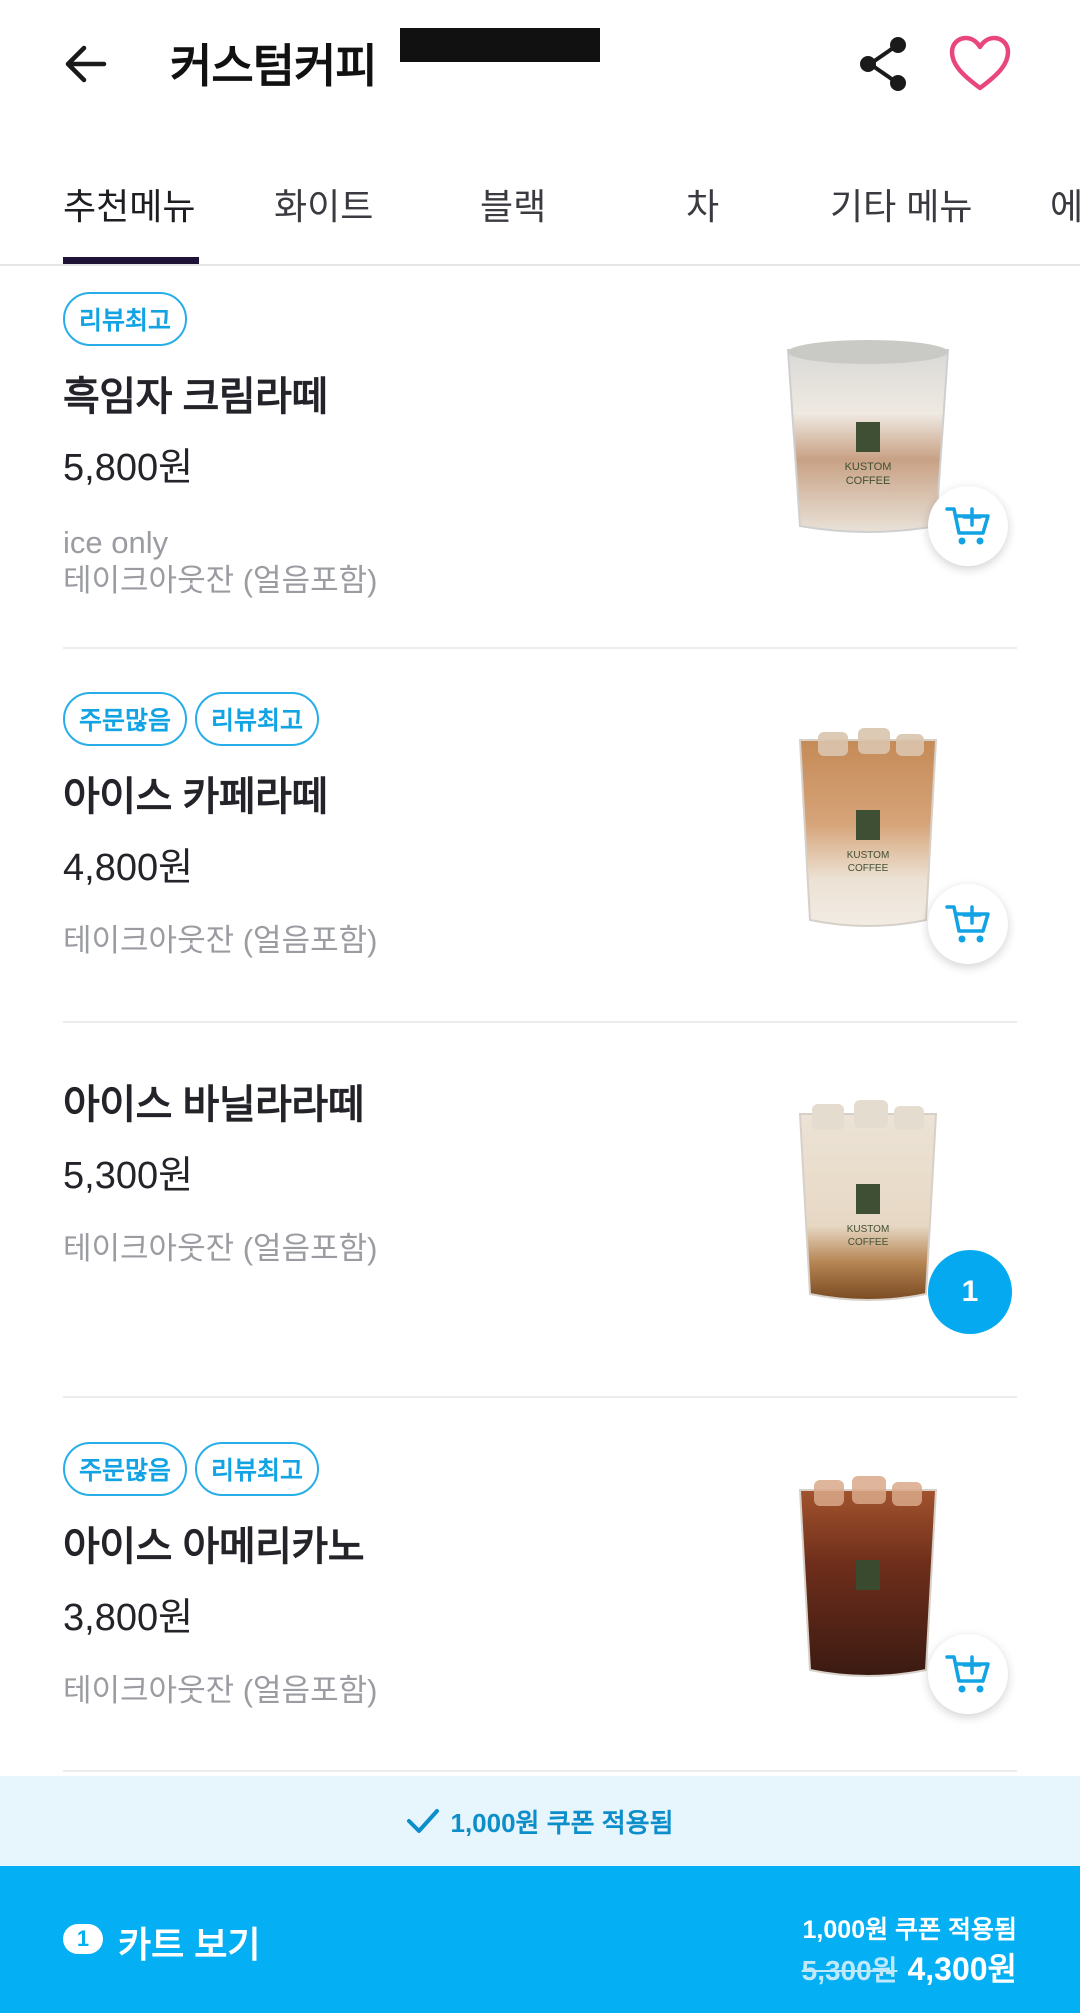 This screenshot has height=2013, width=1080. I want to click on menu-item-name: 아이스 바닐라라떼, so click(214, 1105).